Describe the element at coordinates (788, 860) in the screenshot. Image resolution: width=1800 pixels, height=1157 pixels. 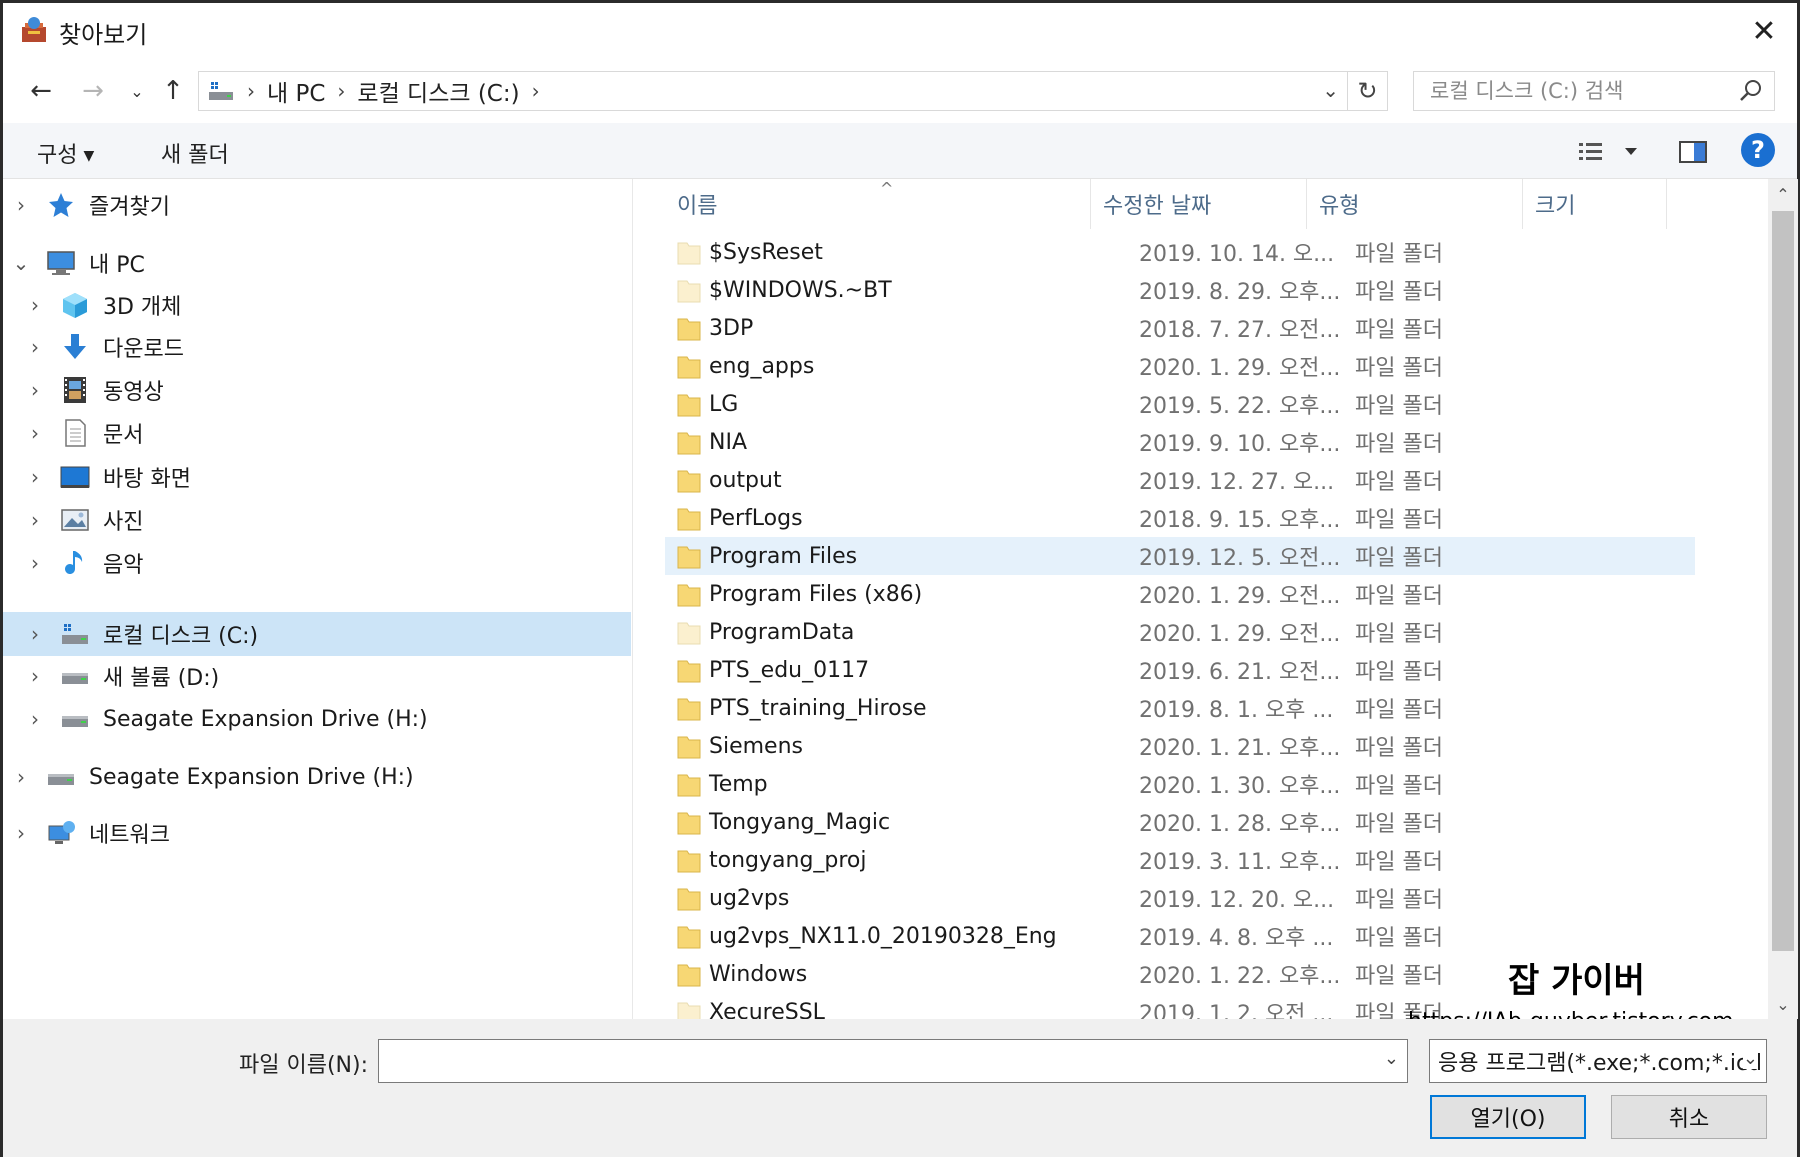
I see `file-name: tongyang_proj` at that location.